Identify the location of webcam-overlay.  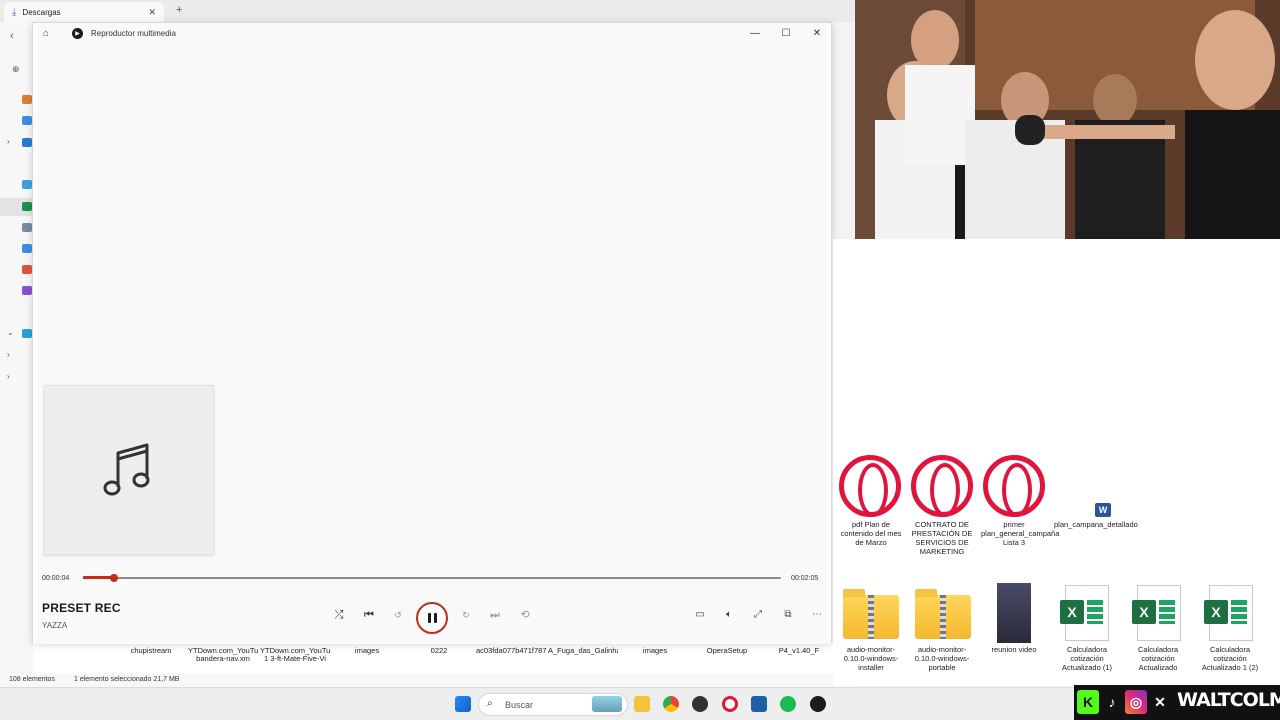
(1067, 119).